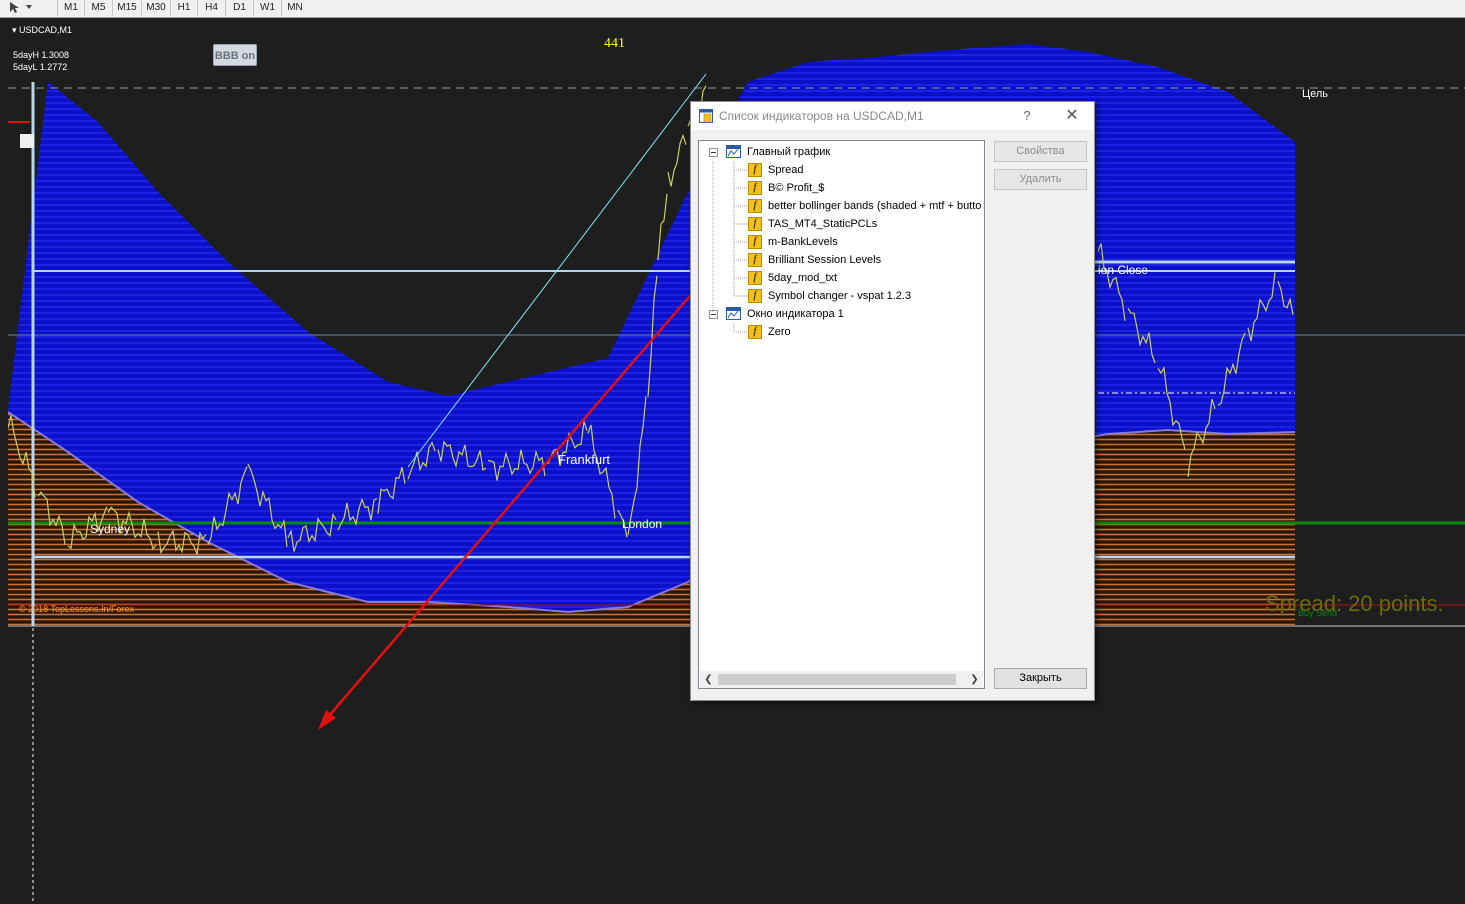  What do you see at coordinates (779, 332) in the screenshot?
I see `indicator-label: Zero` at bounding box center [779, 332].